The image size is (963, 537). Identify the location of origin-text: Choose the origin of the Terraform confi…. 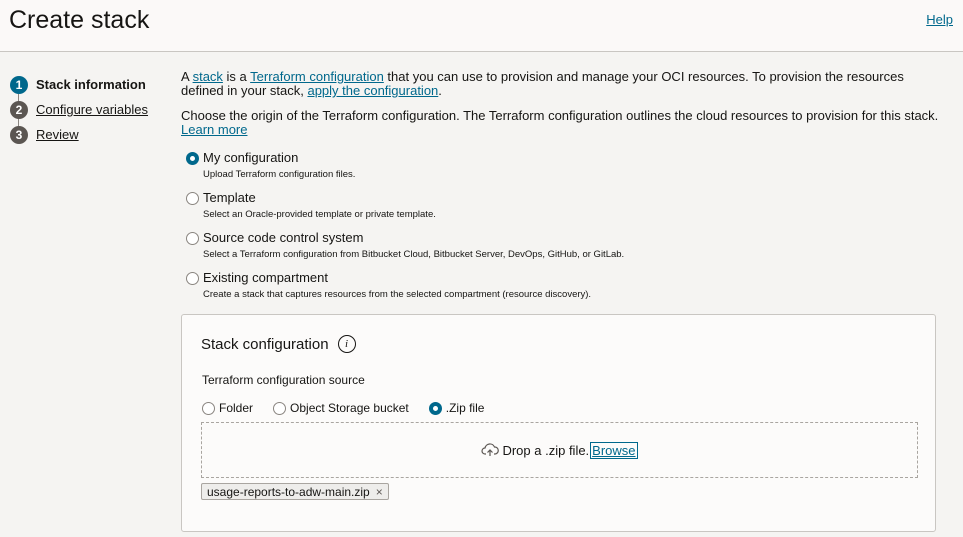
(561, 123).